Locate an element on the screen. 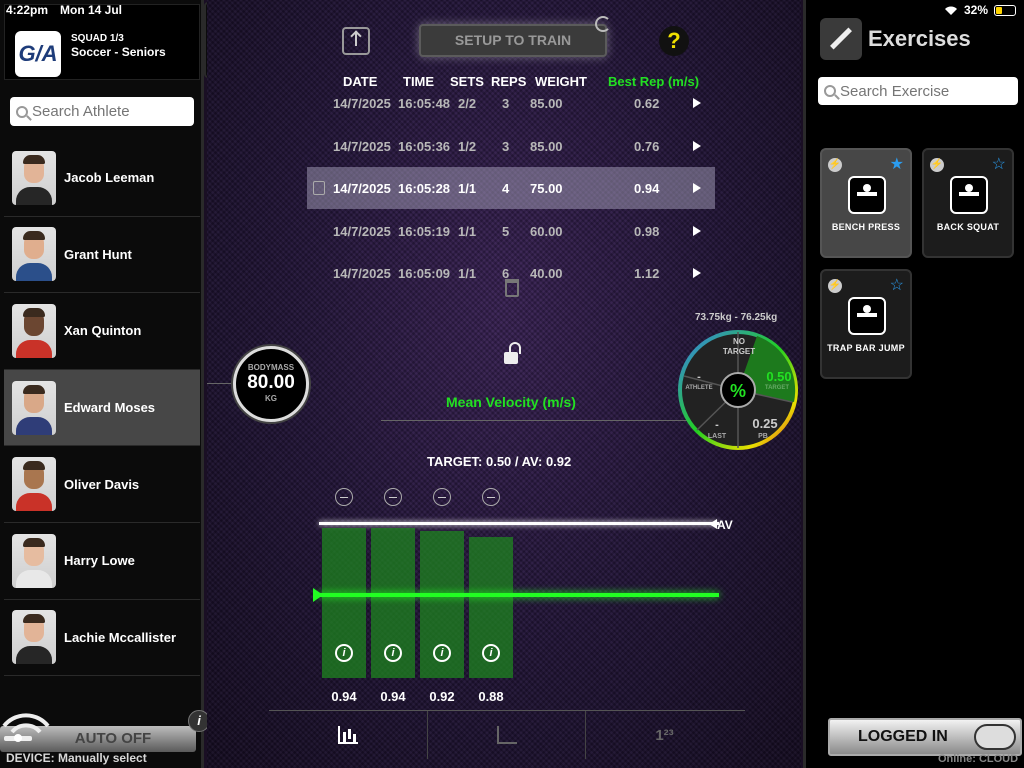 This screenshot has width=1024, height=768. athlete-name: Edward Moses is located at coordinates (110, 408).